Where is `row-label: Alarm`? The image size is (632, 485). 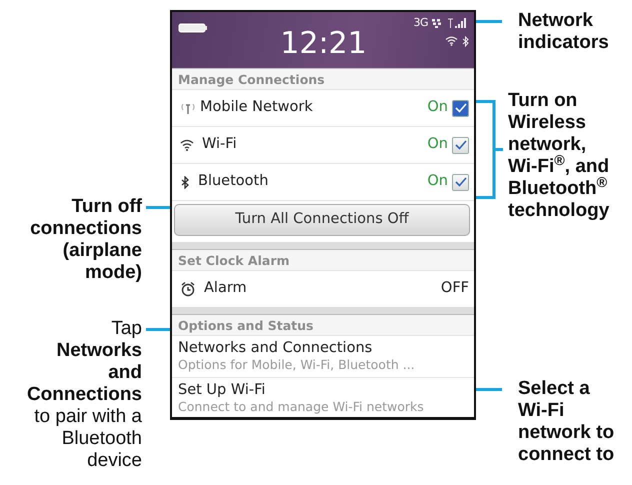 row-label: Alarm is located at coordinates (226, 288).